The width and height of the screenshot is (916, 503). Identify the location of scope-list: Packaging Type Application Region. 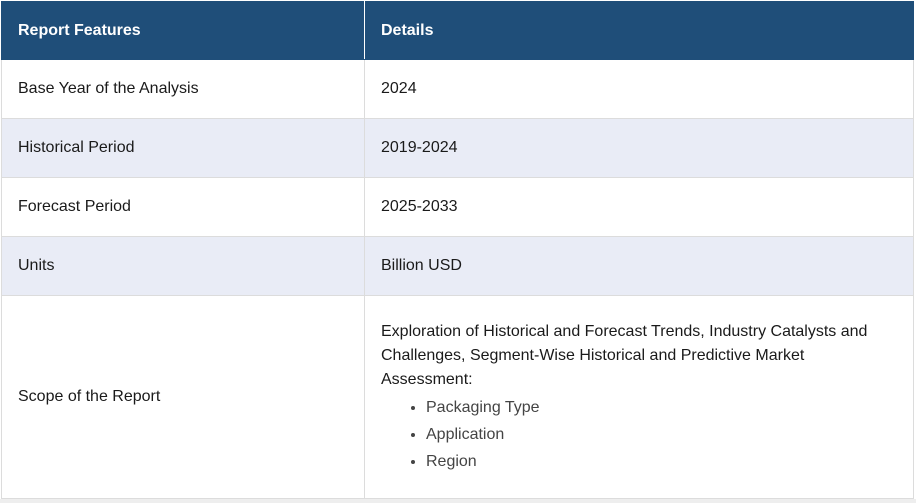
(639, 434).